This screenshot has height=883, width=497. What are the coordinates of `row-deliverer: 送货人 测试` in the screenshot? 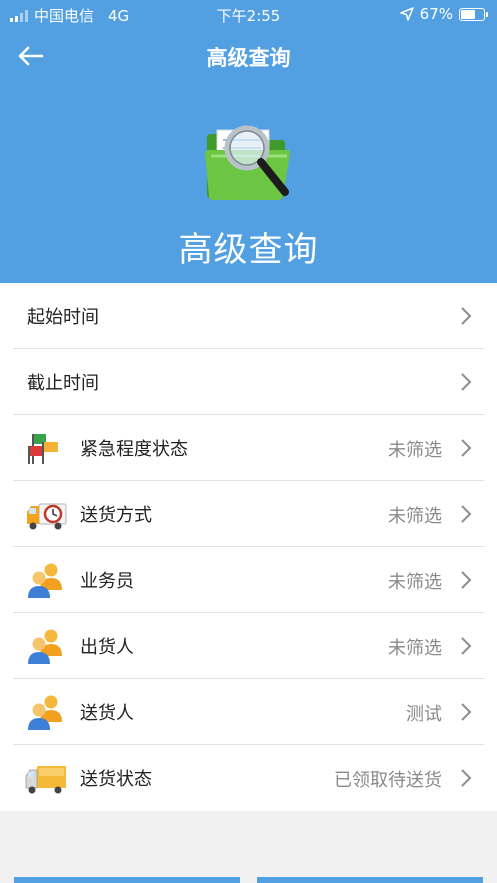 It's located at (248, 712).